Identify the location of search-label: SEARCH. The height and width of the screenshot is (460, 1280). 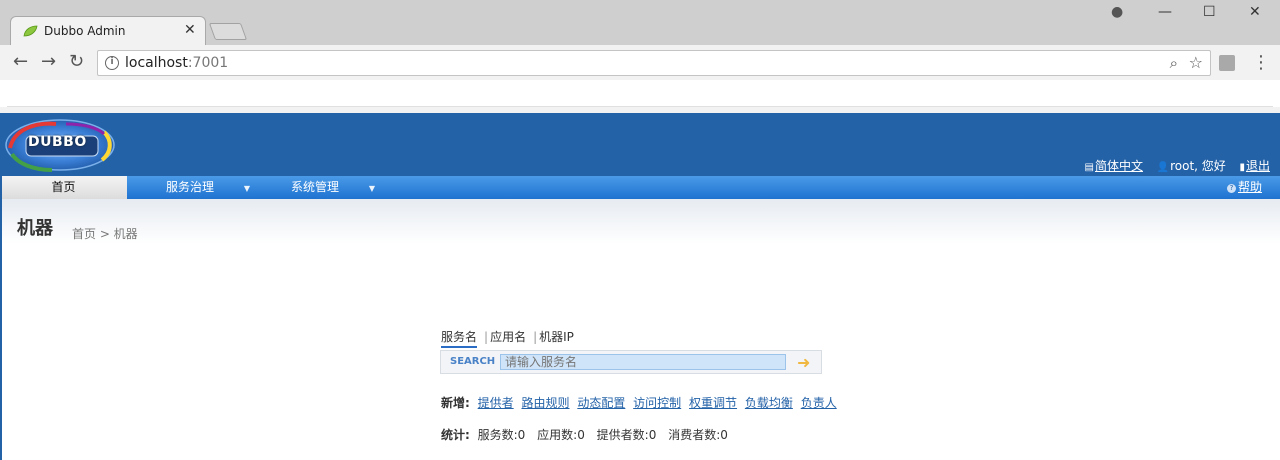
(473, 361).